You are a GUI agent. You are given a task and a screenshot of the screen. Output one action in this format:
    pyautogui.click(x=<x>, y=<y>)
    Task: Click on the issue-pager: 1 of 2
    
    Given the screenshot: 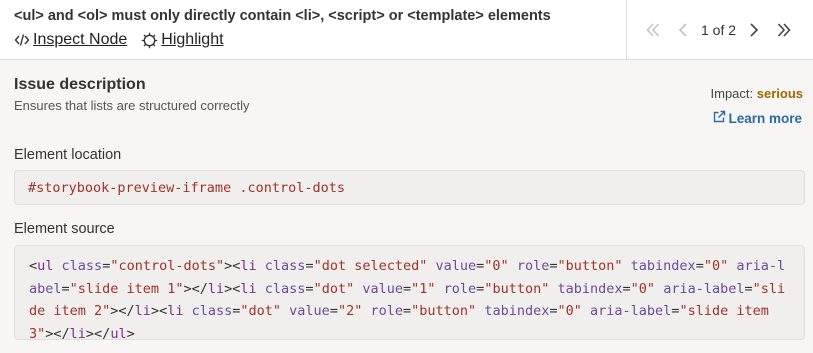 What is the action you would take?
    pyautogui.click(x=719, y=30)
    